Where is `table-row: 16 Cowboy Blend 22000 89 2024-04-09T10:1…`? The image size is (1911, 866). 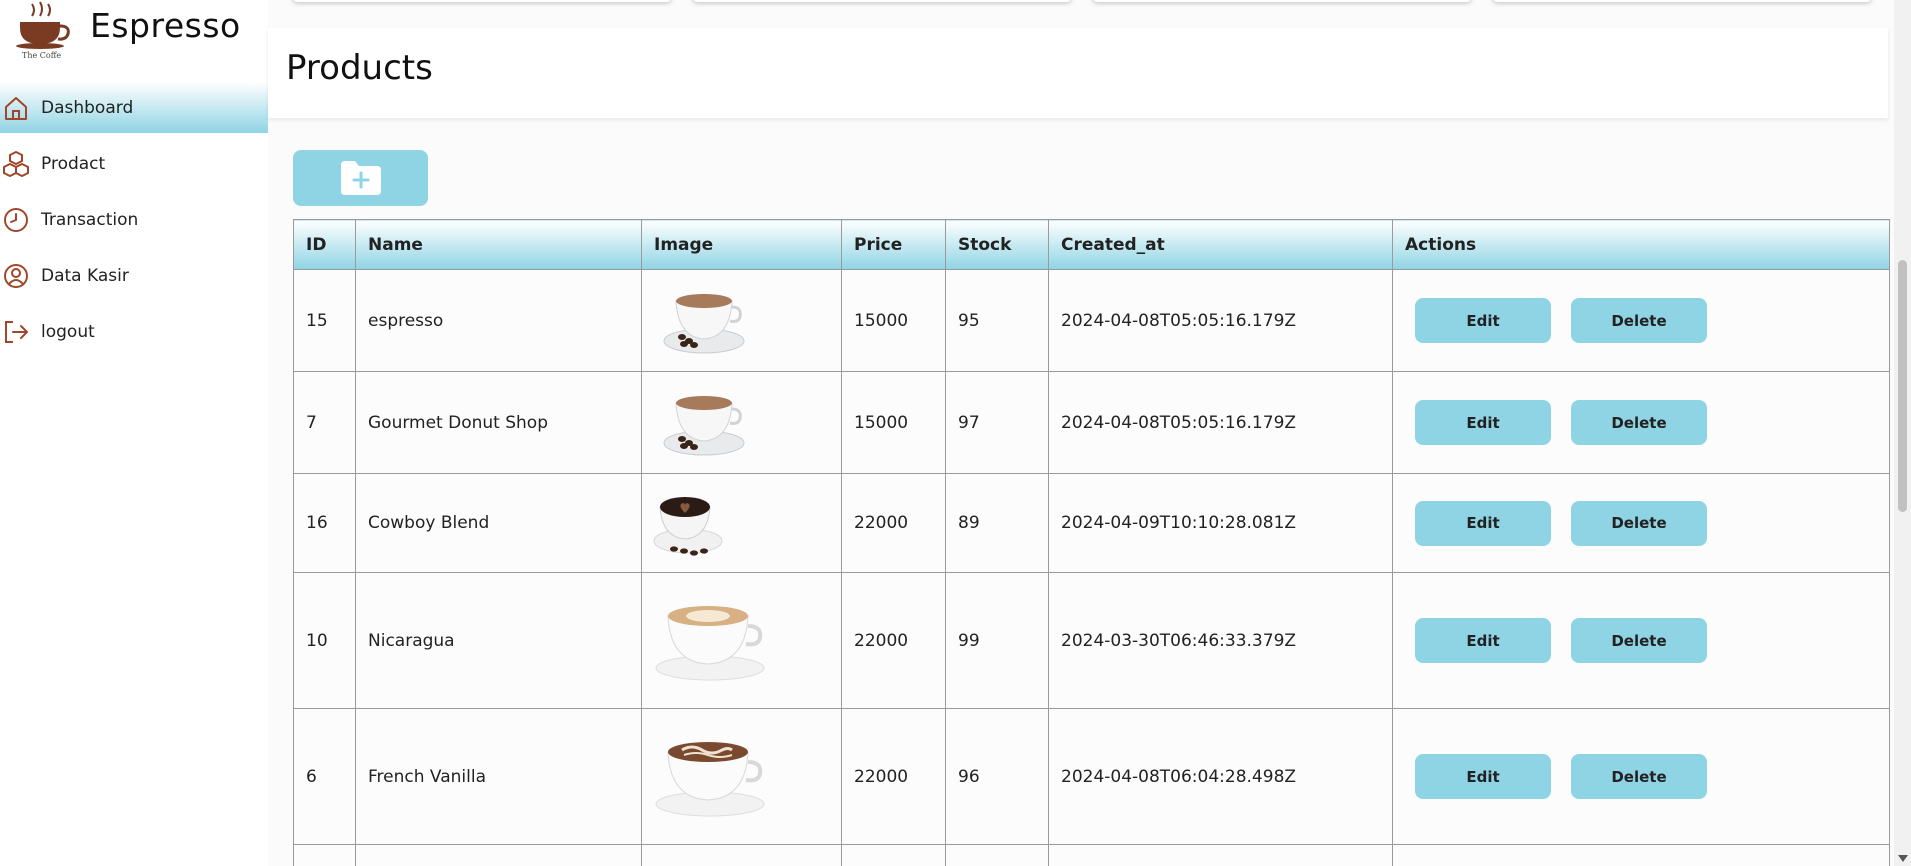
table-row: 16 Cowboy Blend 22000 89 2024-04-09T10:1… is located at coordinates (1091, 523).